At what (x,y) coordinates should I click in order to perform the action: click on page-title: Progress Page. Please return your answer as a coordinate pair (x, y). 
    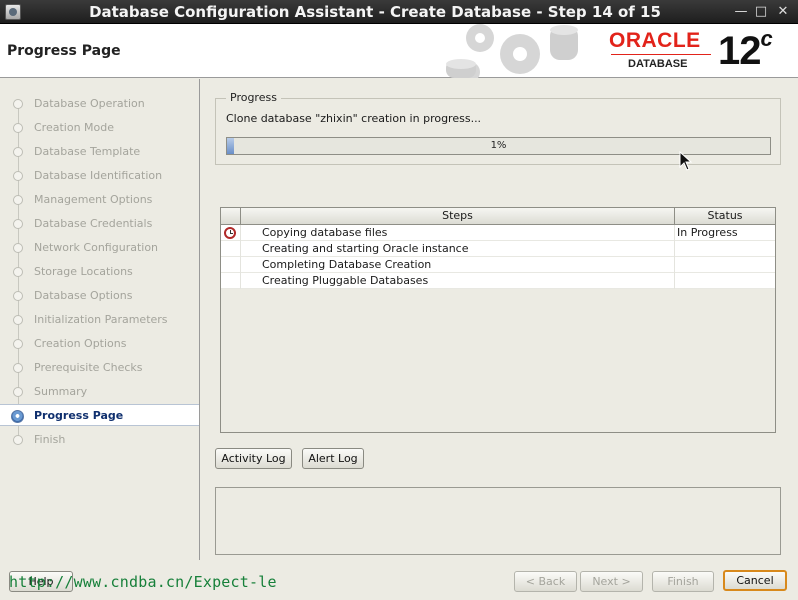
    Looking at the image, I should click on (64, 51).